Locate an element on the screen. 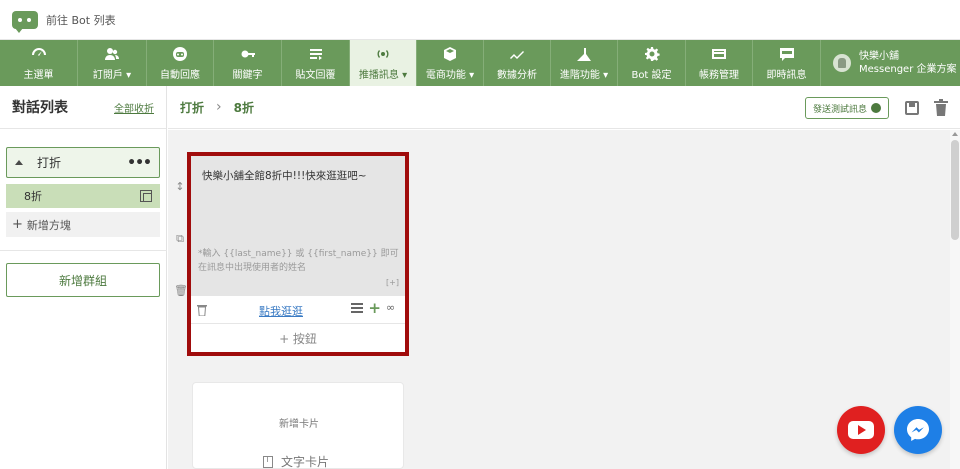 The height and width of the screenshot is (469, 960). messenger-button is located at coordinates (918, 430).